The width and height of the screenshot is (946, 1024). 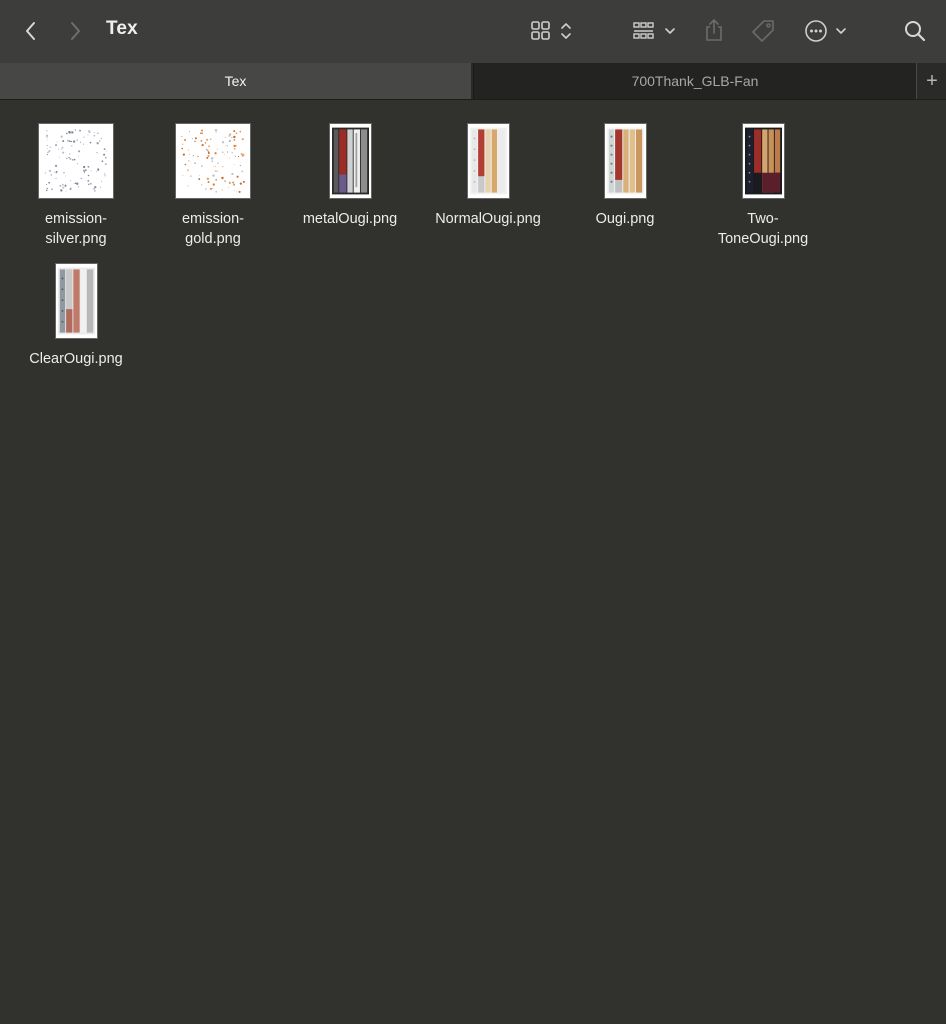 What do you see at coordinates (694, 81) in the screenshot?
I see `tab-700thank-glb-fan: 700Thank_GLB-Fan` at bounding box center [694, 81].